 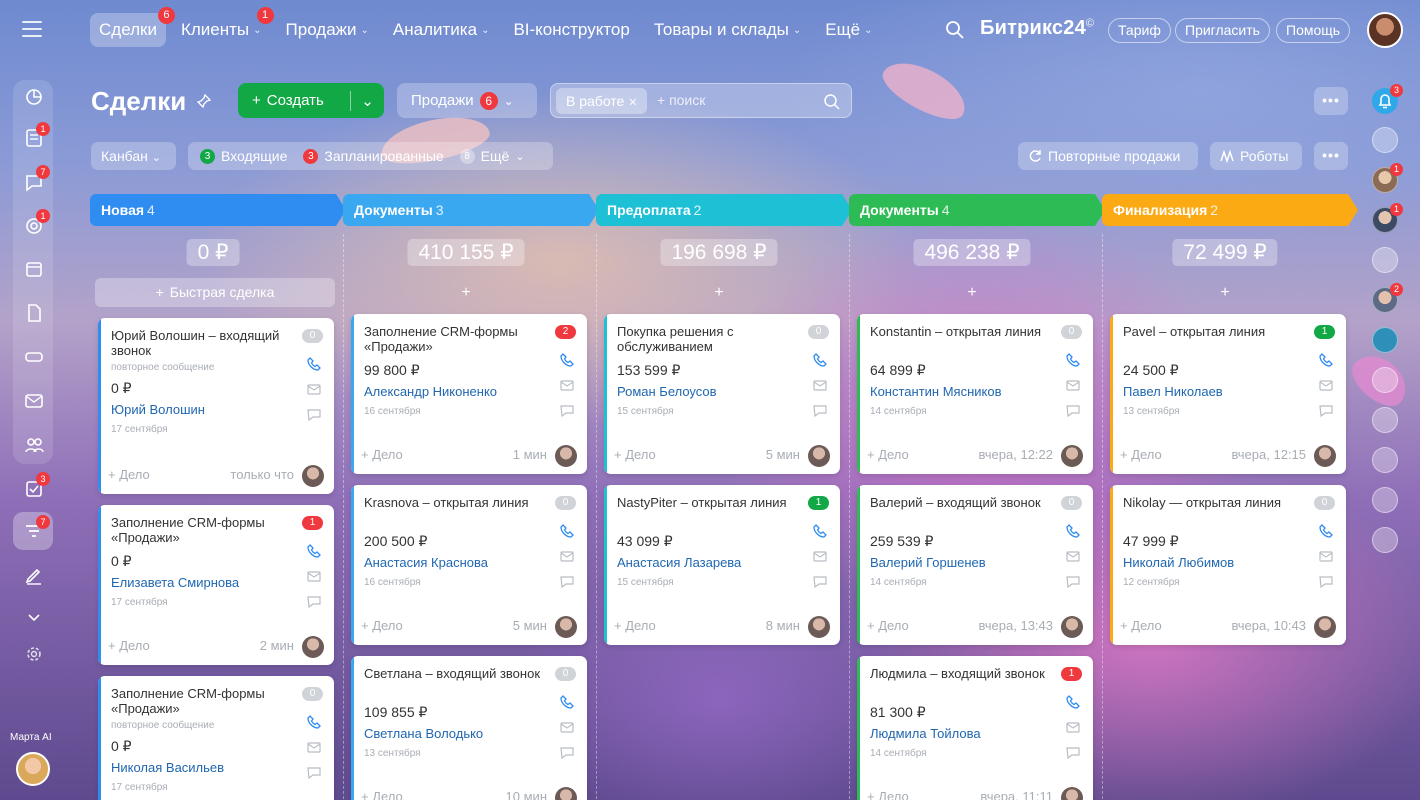 What do you see at coordinates (928, 562) in the screenshot?
I see `deal-client-link: Валерий Горшенев` at bounding box center [928, 562].